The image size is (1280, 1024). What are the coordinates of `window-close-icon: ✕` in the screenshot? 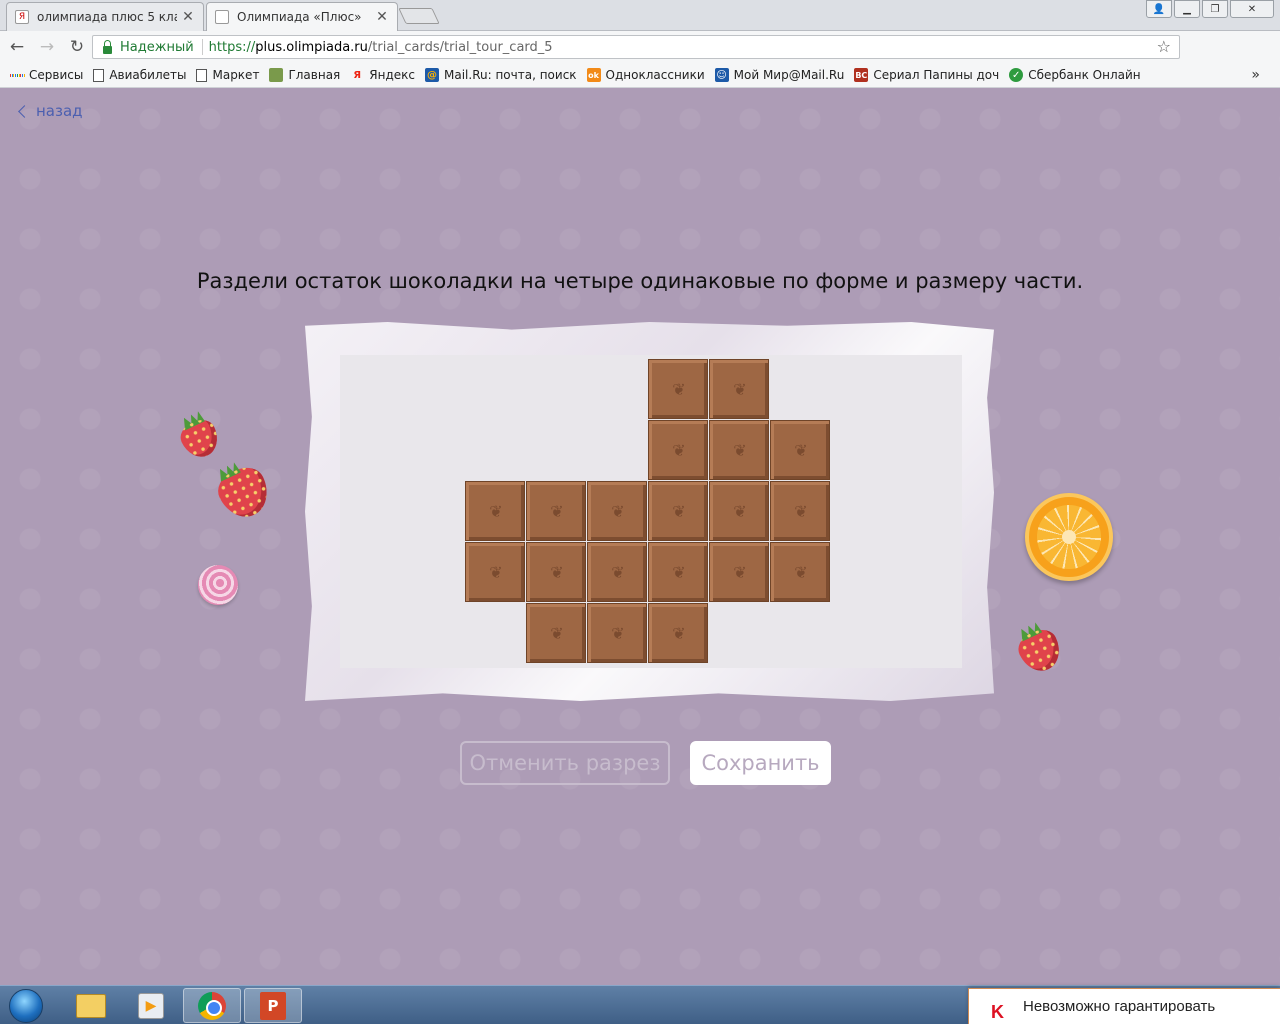 It's located at (1252, 9).